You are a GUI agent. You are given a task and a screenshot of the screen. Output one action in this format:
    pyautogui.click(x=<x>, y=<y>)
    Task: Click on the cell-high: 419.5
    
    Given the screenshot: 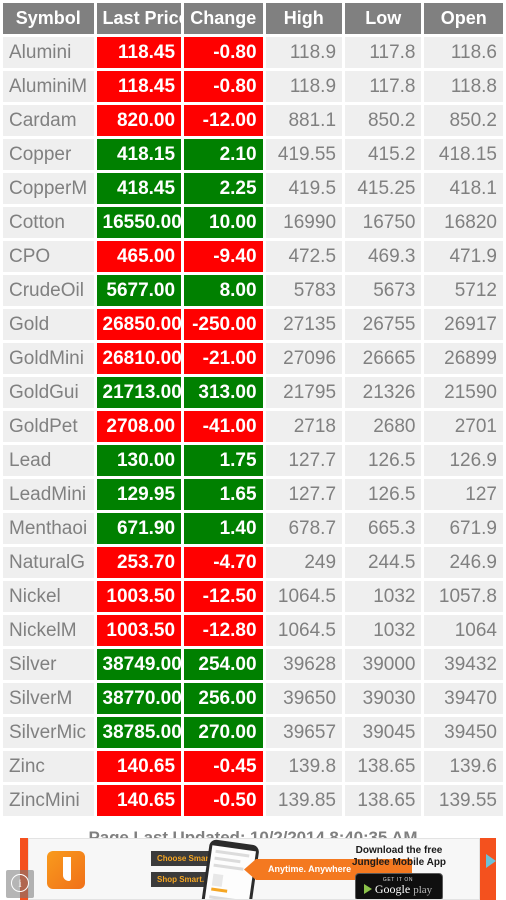 What is the action you would take?
    pyautogui.click(x=304, y=188)
    